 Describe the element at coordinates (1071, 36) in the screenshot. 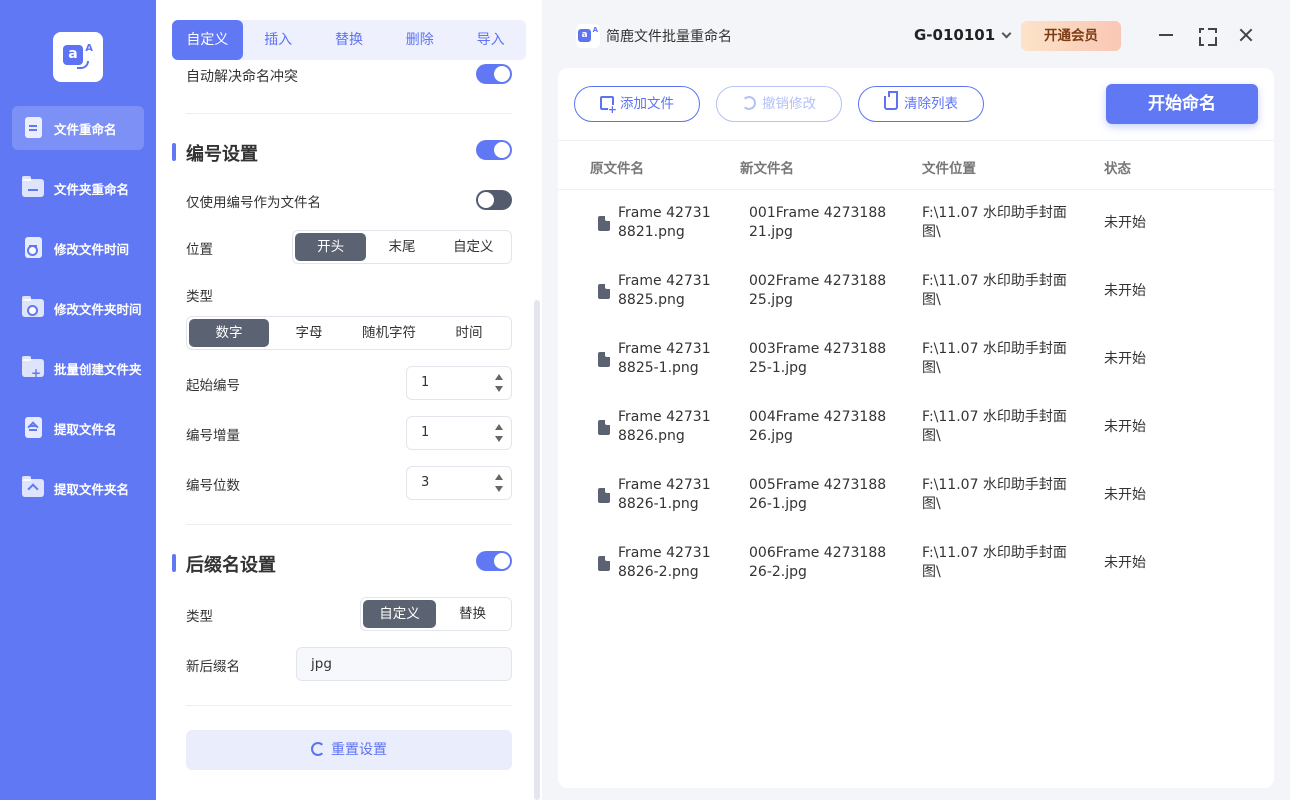

I see `vip-button: 开通会员` at that location.